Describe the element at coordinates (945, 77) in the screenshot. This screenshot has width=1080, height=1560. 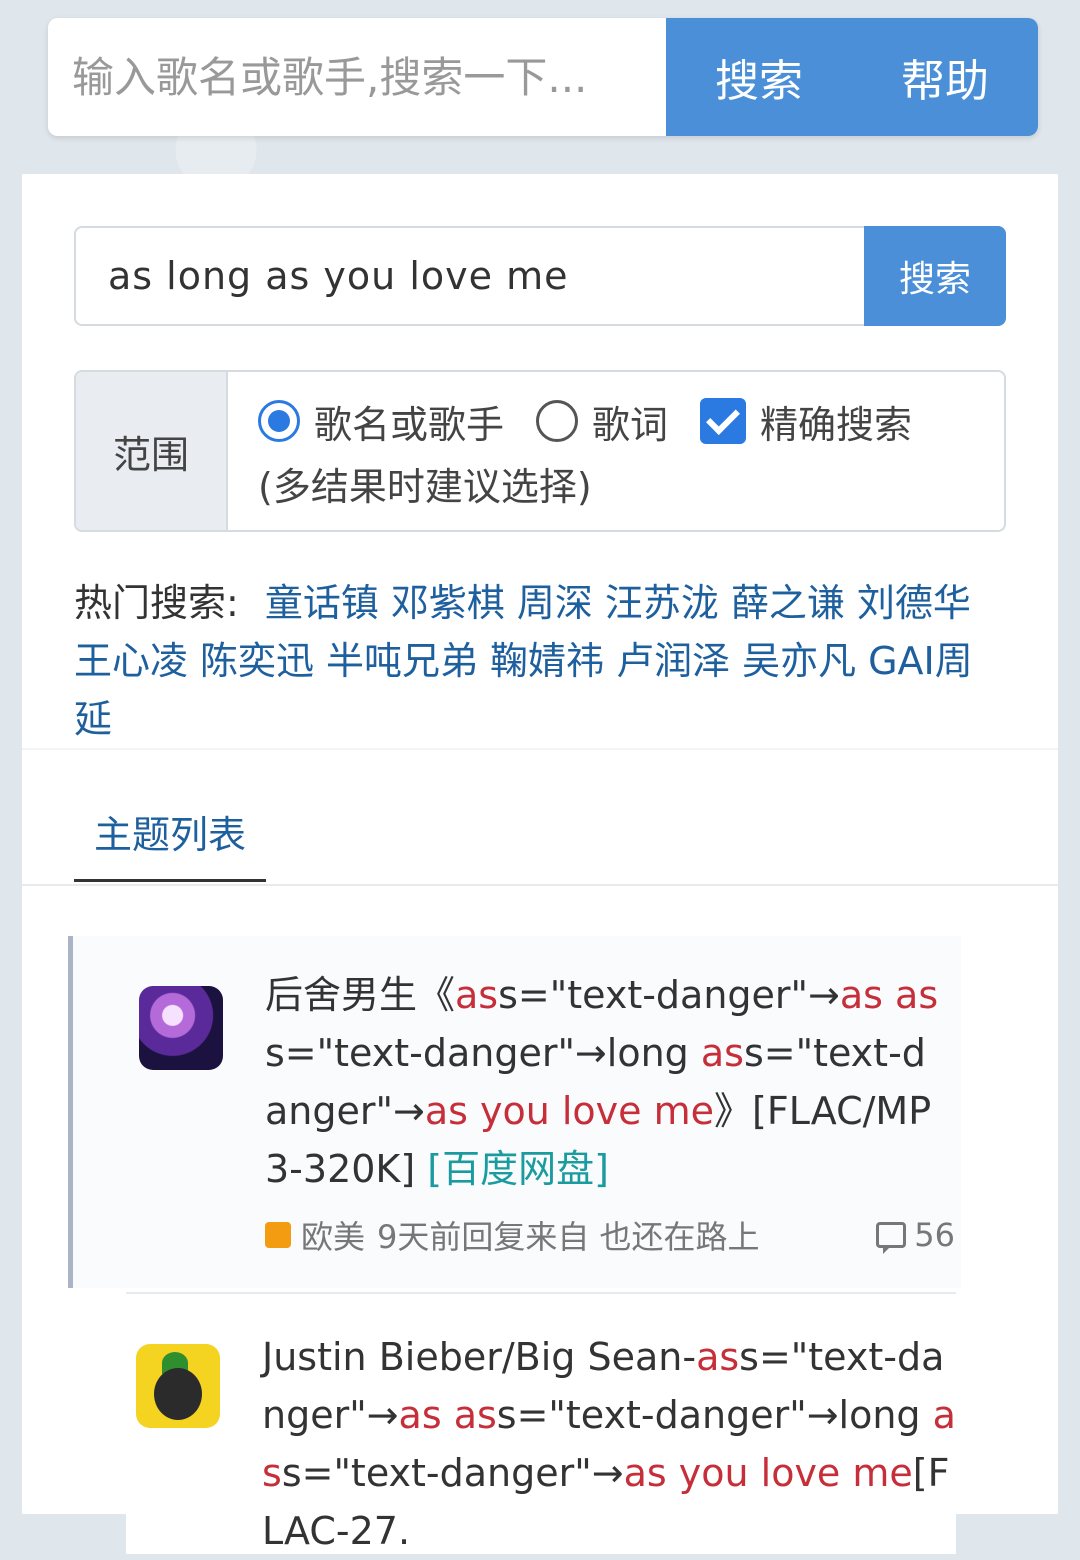
I see `help-button: 帮助` at that location.